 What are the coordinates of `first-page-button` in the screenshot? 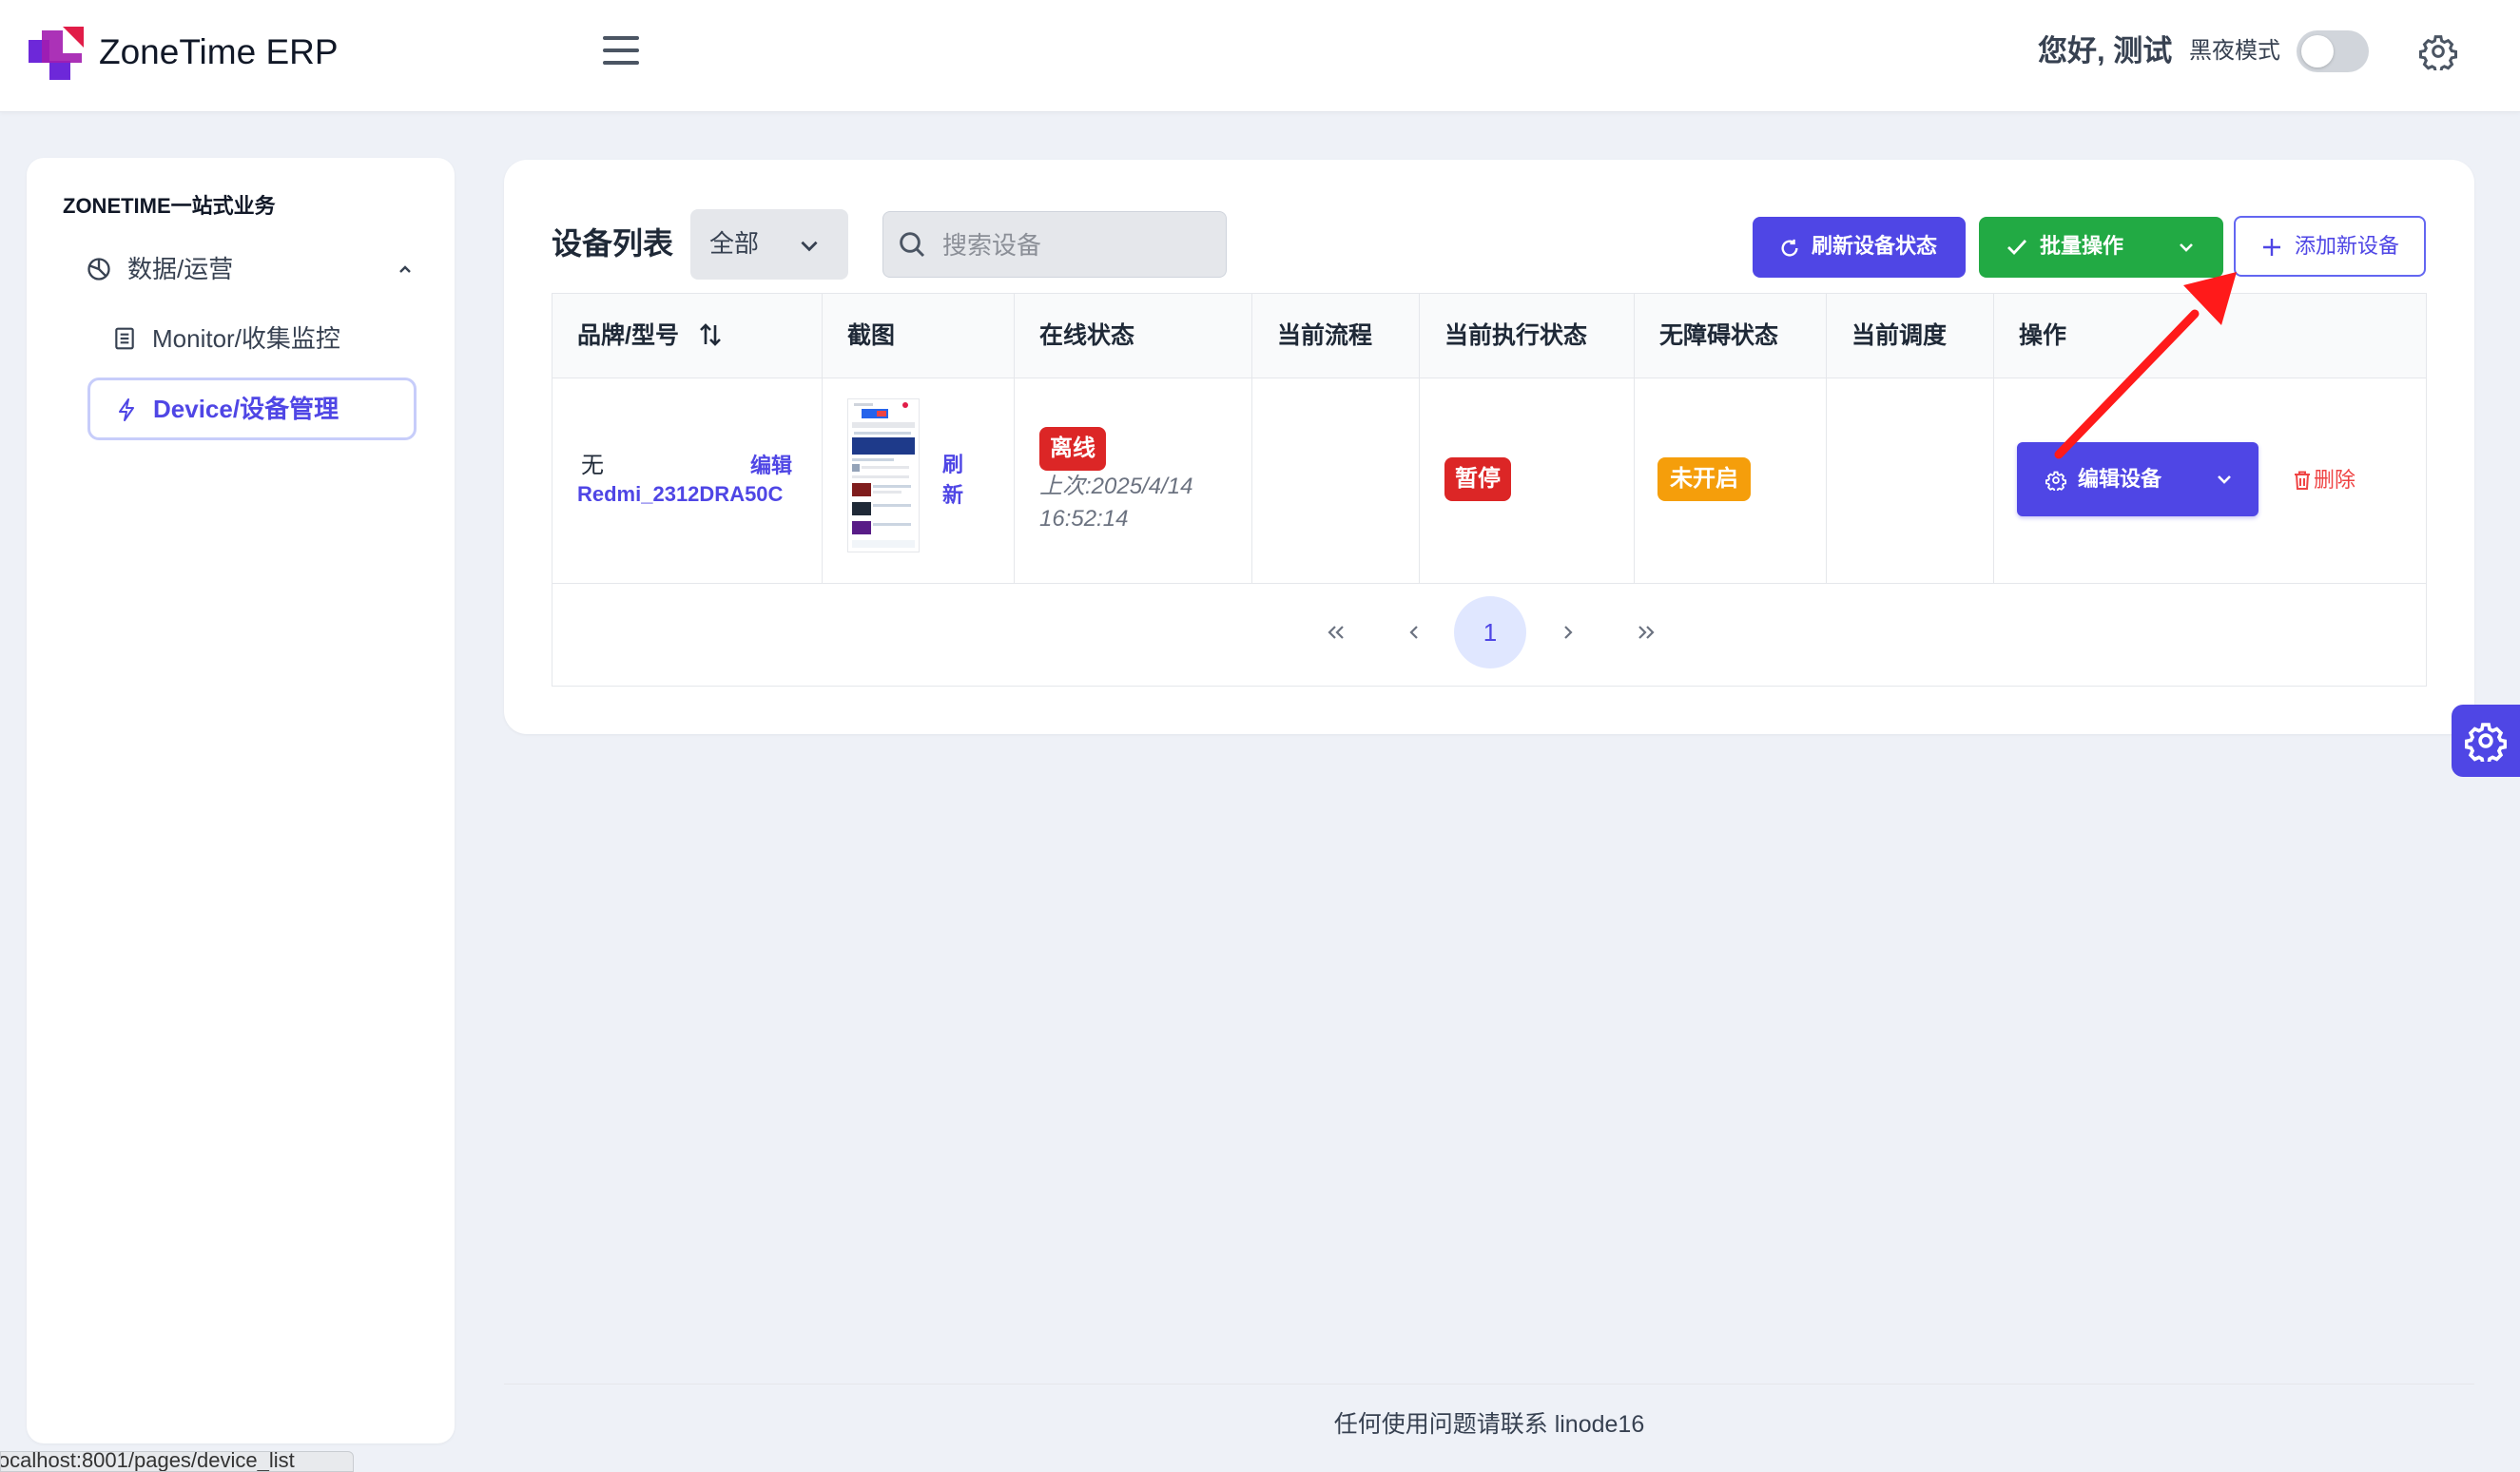 It's located at (1336, 632).